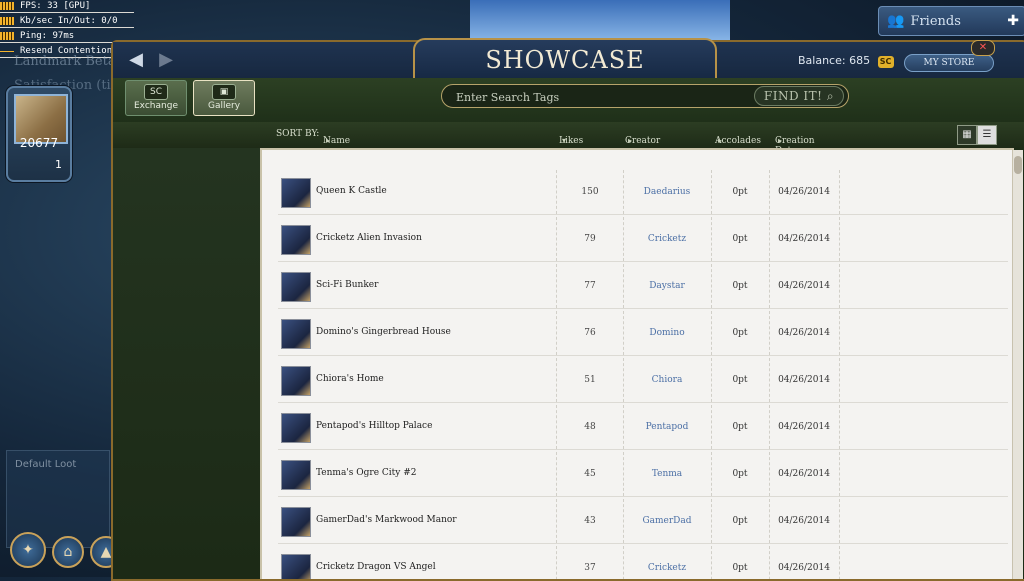  I want to click on magnifier-icon: ⌕, so click(830, 96).